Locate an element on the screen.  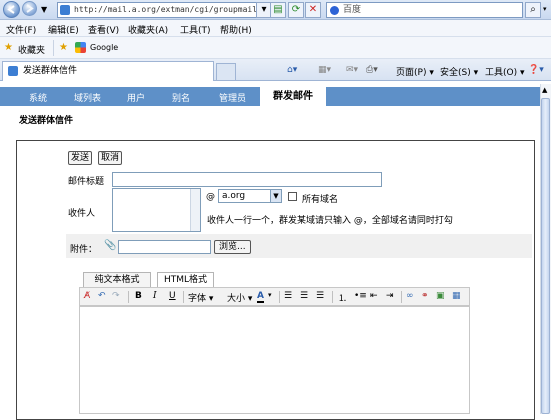
domain-select: a.org ▼ is located at coordinates (250, 196).